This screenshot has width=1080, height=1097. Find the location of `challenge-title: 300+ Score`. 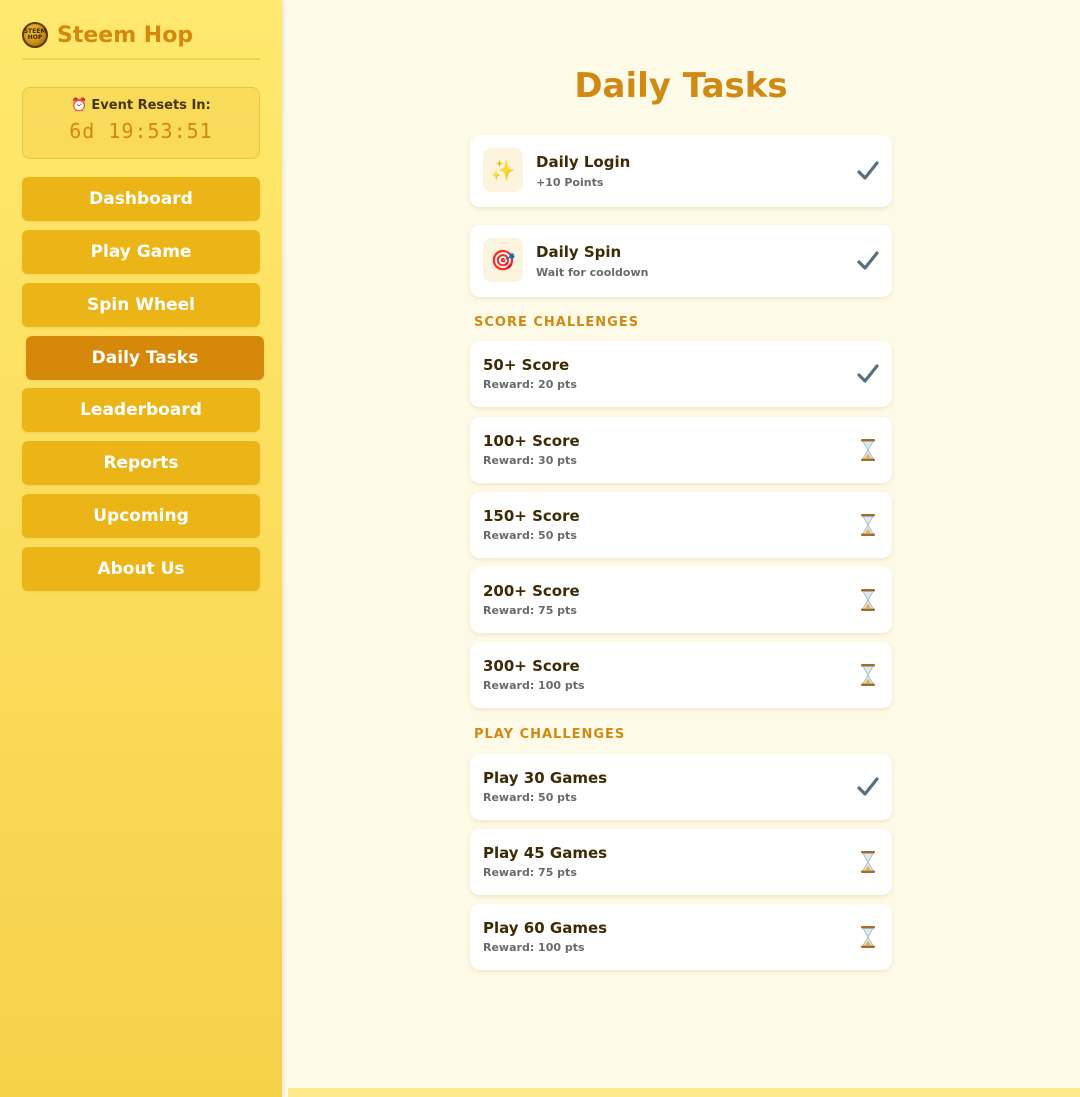

challenge-title: 300+ Score is located at coordinates (531, 666).